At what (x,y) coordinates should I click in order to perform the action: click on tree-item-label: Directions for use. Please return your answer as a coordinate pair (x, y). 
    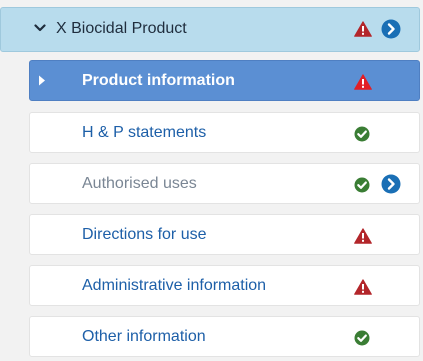
    Looking at the image, I should click on (144, 234).